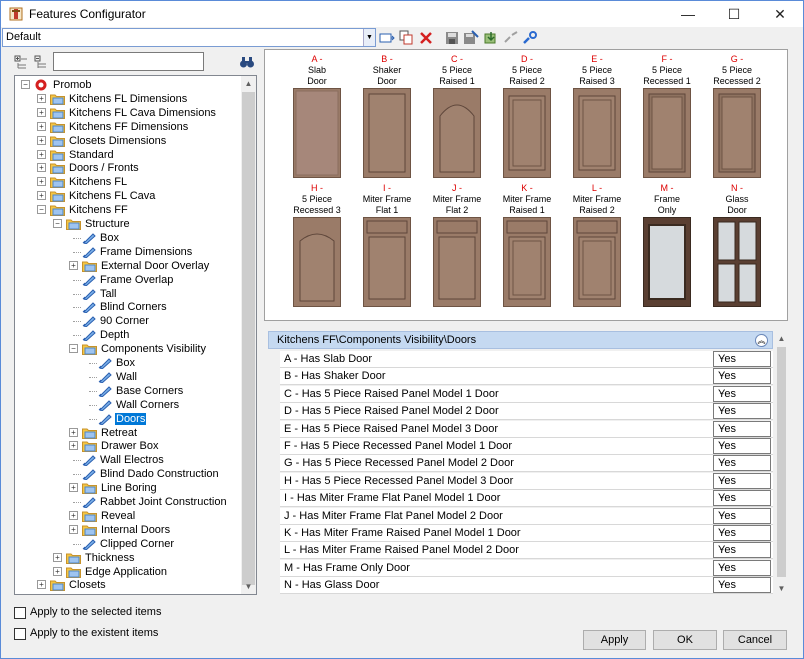  What do you see at coordinates (248, 83) in the screenshot?
I see `scroll-up-icon: ▲` at bounding box center [248, 83].